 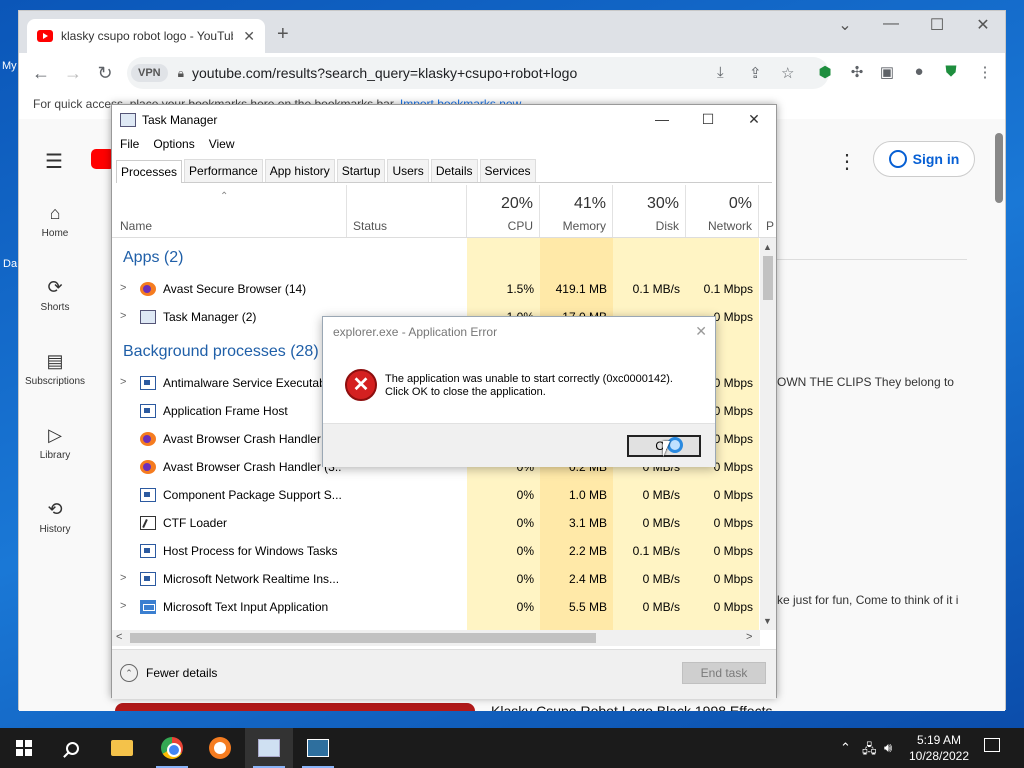 What do you see at coordinates (122, 748) in the screenshot?
I see `file-explorer-button` at bounding box center [122, 748].